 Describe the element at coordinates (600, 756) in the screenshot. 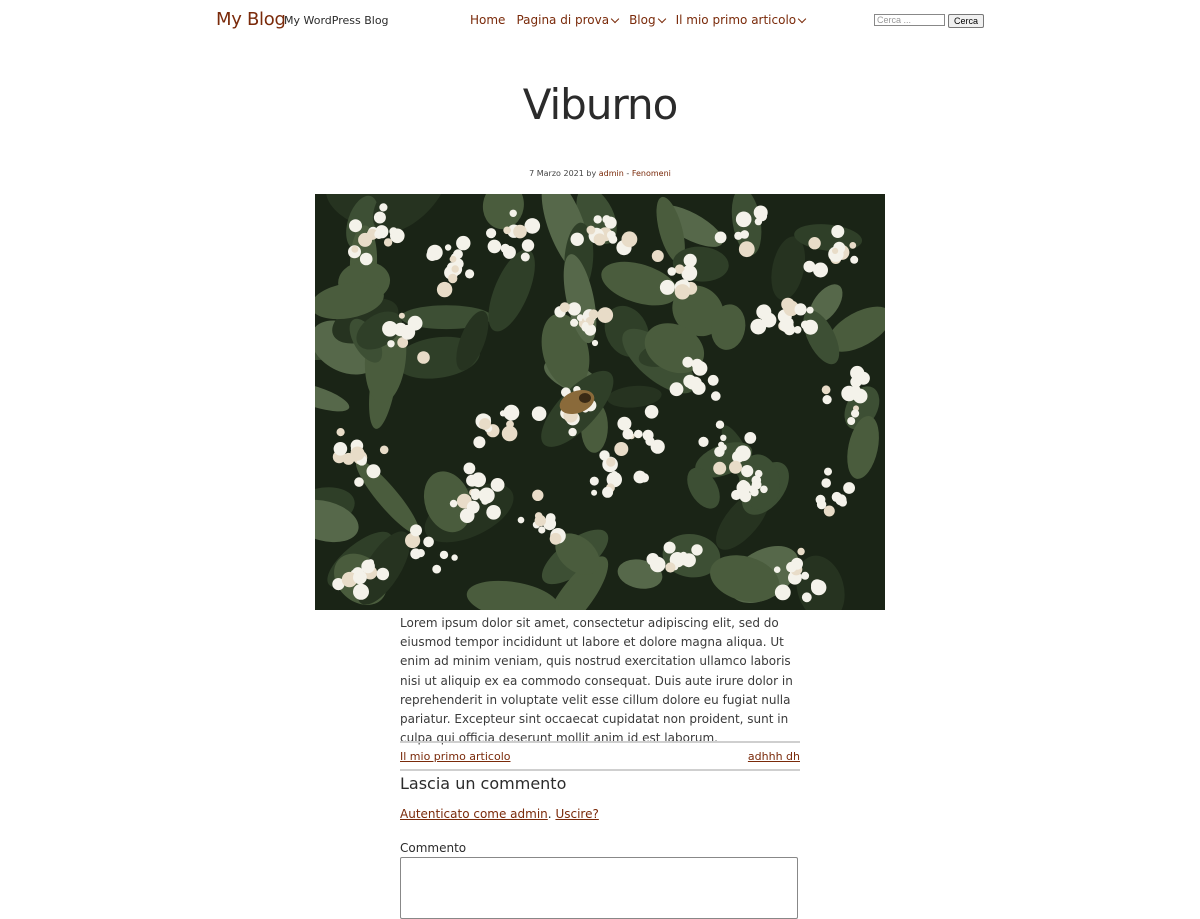

I see `post-navigation: Il mio primo articolo adhhh dh` at that location.